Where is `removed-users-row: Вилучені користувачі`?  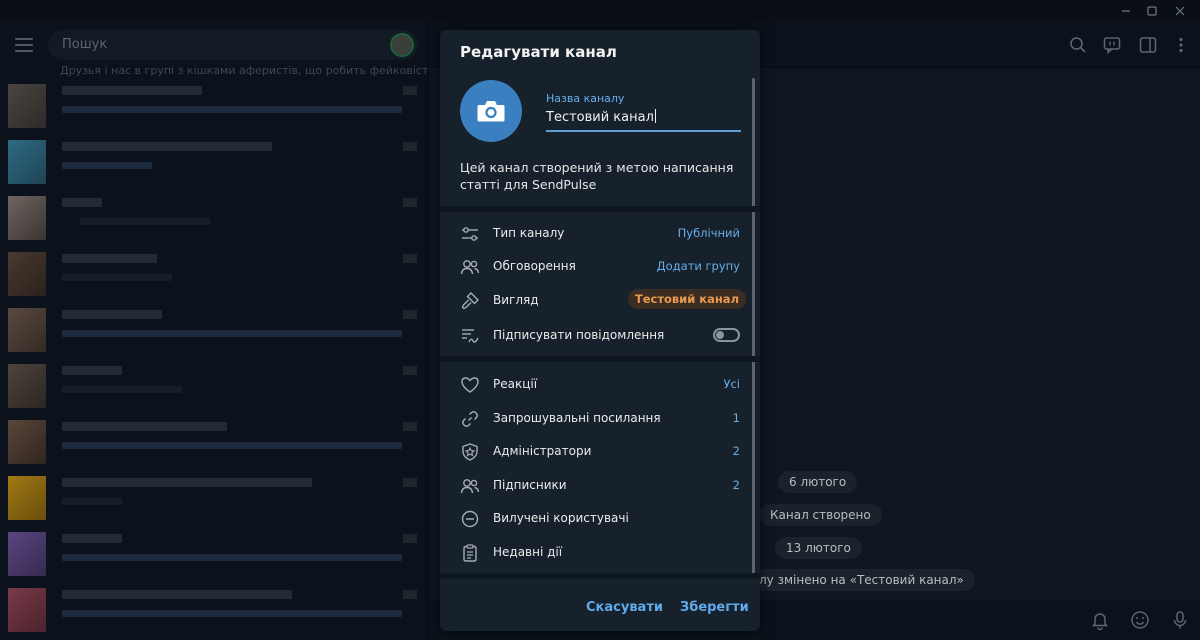
removed-users-row: Вилучені користувачі is located at coordinates (595, 518).